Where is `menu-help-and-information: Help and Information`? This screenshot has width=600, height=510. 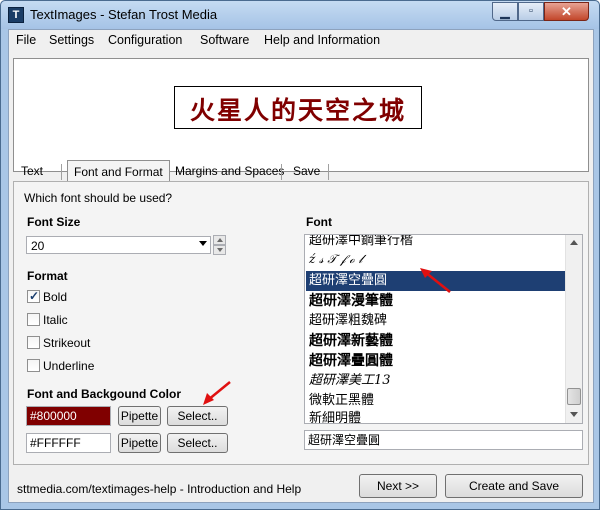 menu-help-and-information: Help and Information is located at coordinates (322, 40).